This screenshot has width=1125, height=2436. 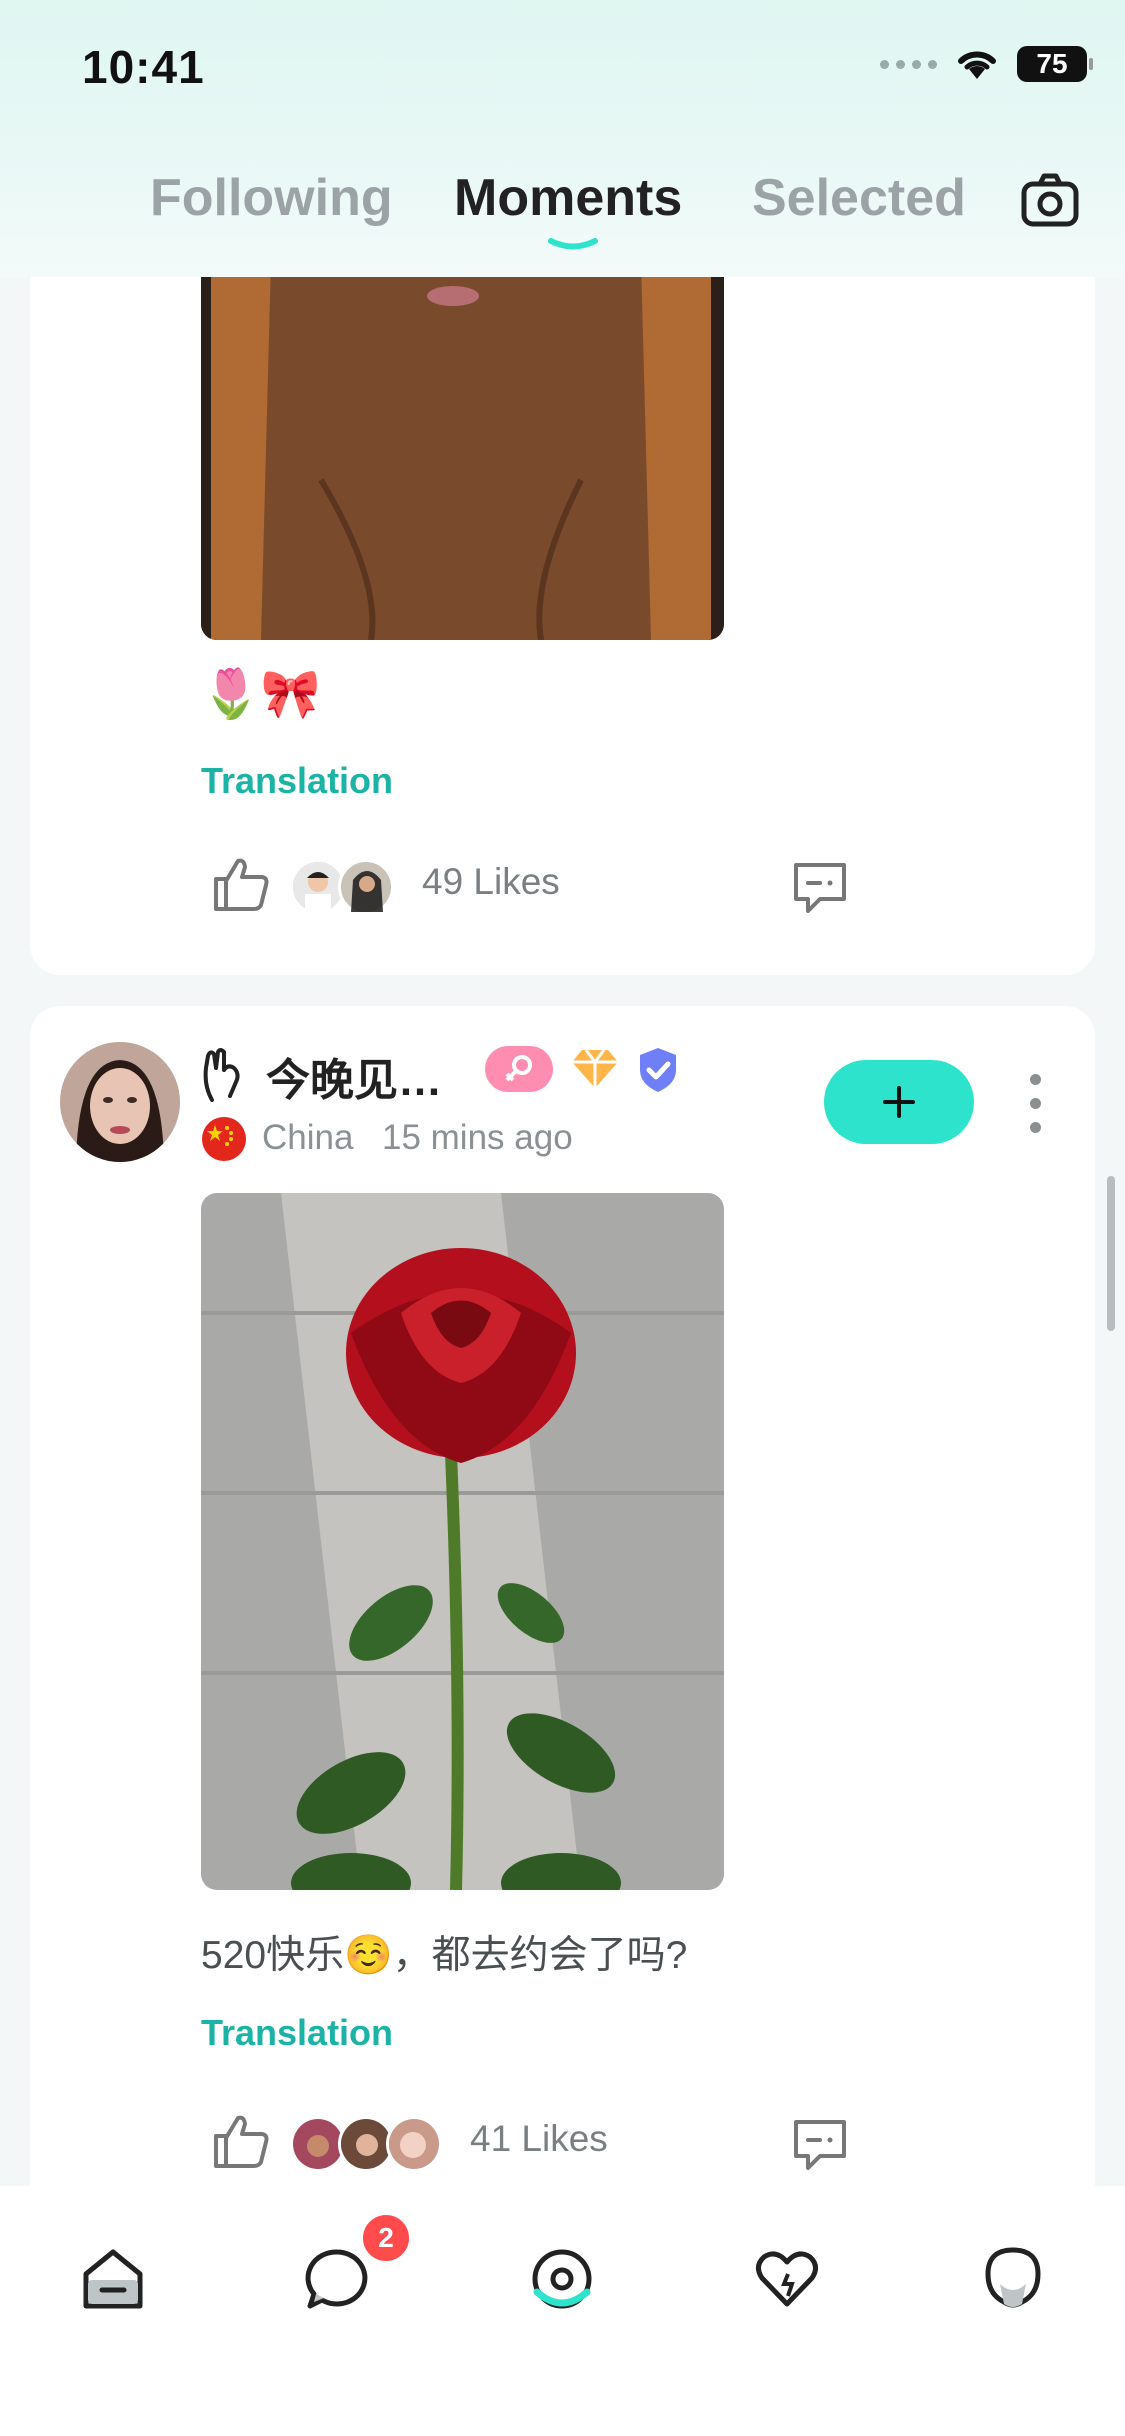 What do you see at coordinates (261, 694) in the screenshot?
I see `post-emoji: 🌷🎀` at bounding box center [261, 694].